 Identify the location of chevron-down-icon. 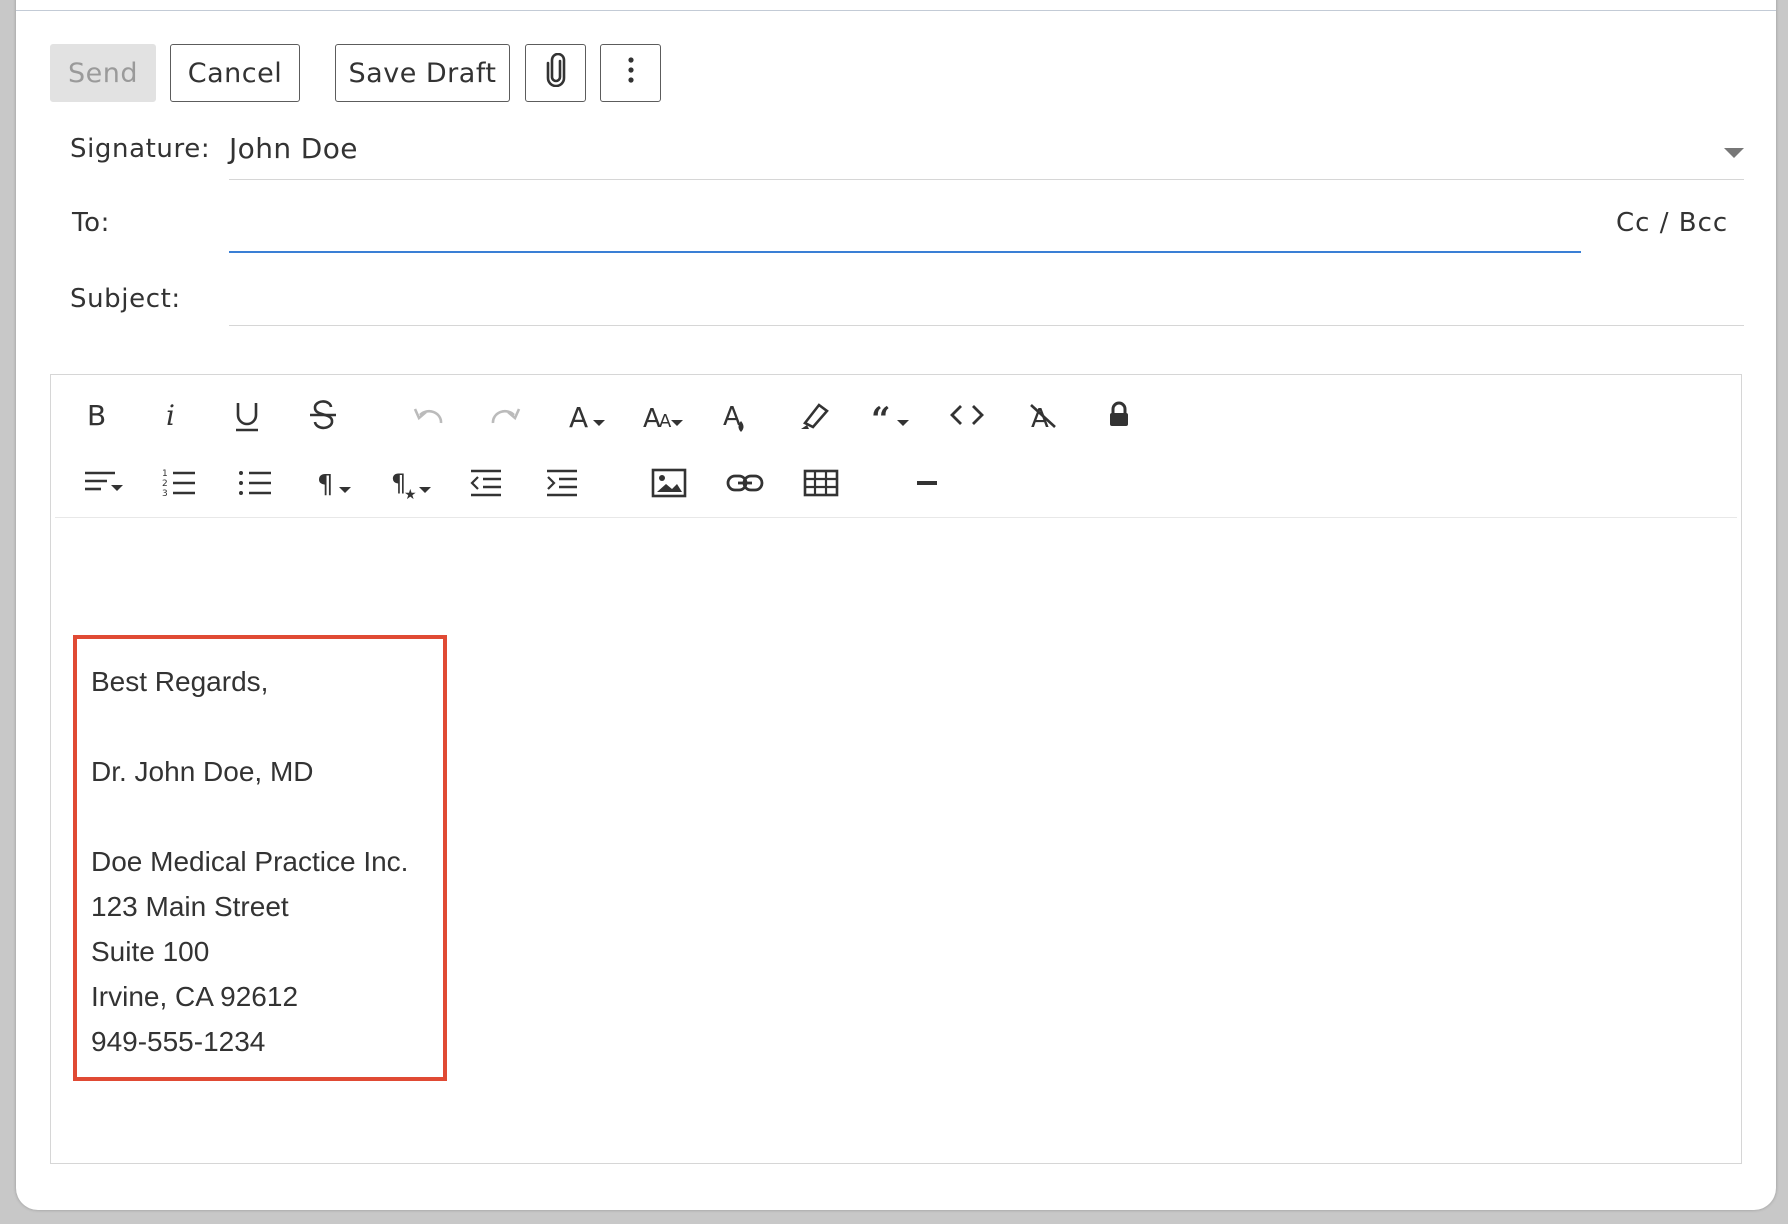
(1734, 153).